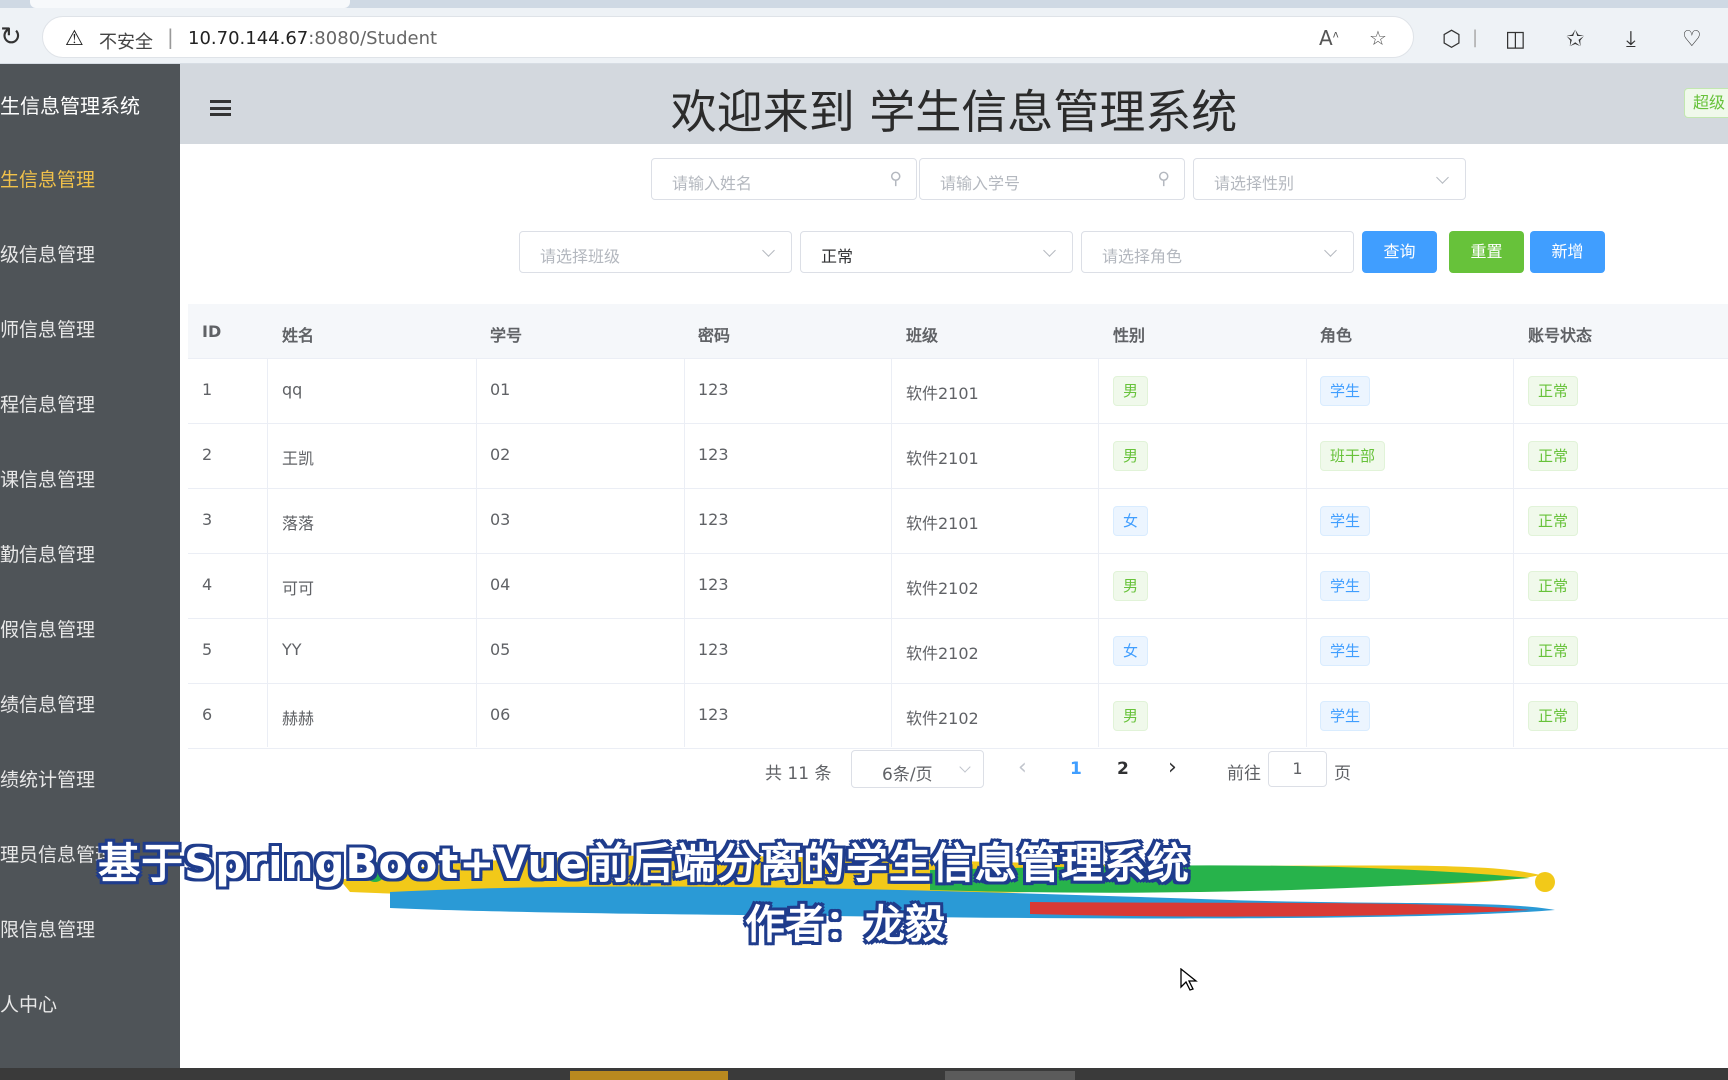 This screenshot has height=1080, width=1728. What do you see at coordinates (47, 553) in the screenshot?
I see `sidebar-item-attendance: 勤信息管理` at bounding box center [47, 553].